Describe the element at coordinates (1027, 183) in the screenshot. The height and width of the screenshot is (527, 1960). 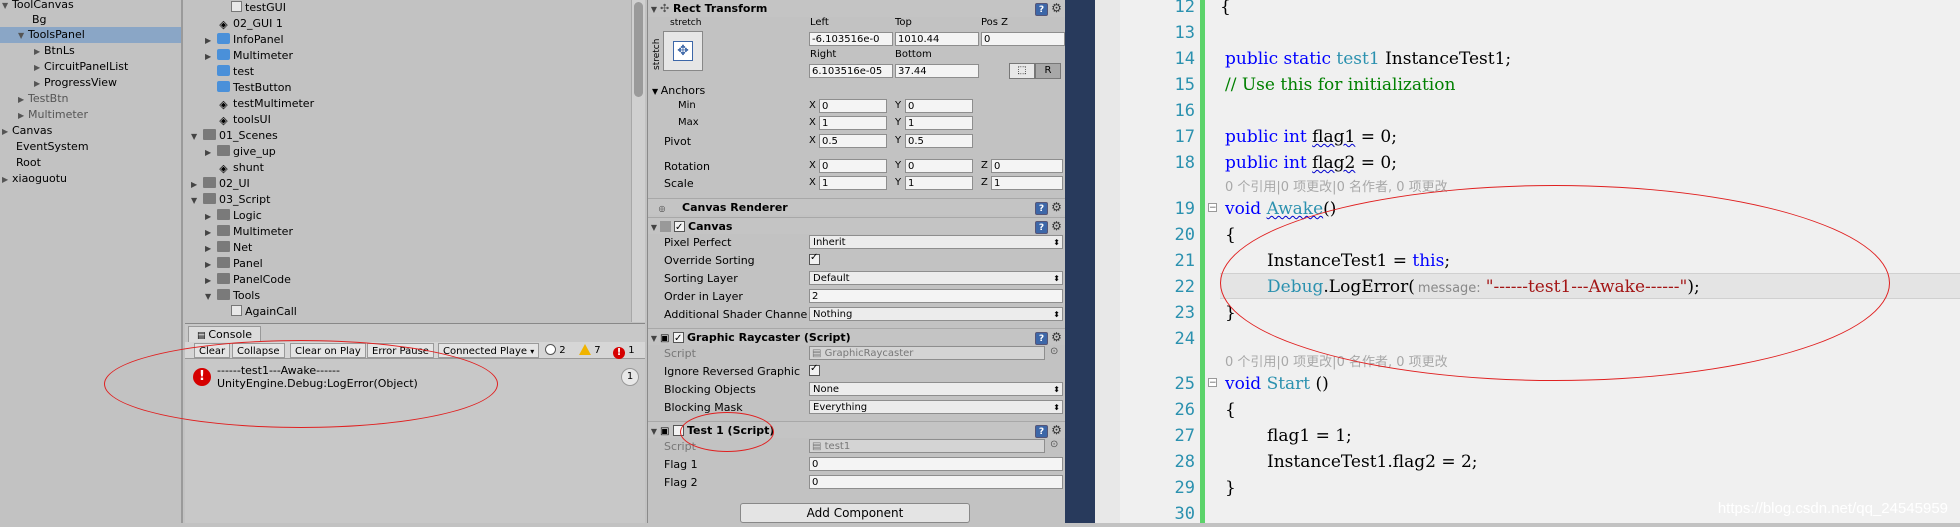
I see `scale-z-field: 1` at that location.